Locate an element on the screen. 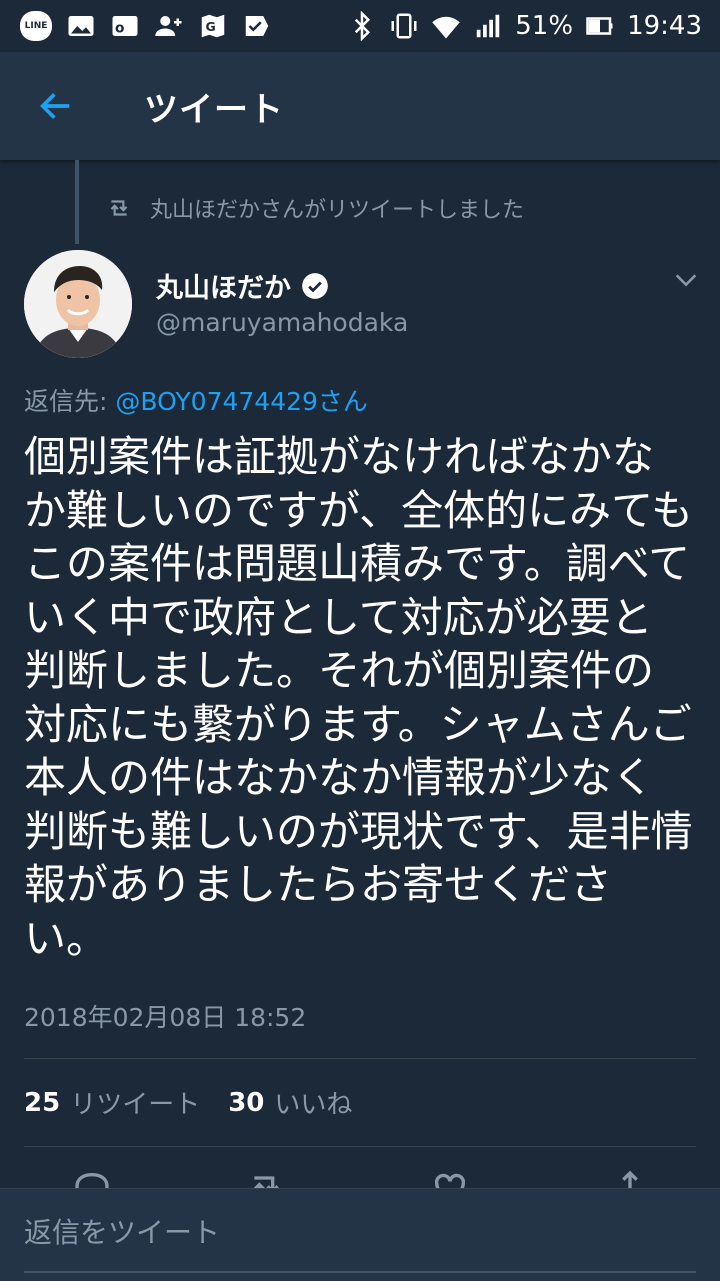 The width and height of the screenshot is (720, 1281). reply-bar: 返信をツイート is located at coordinates (360, 1234).